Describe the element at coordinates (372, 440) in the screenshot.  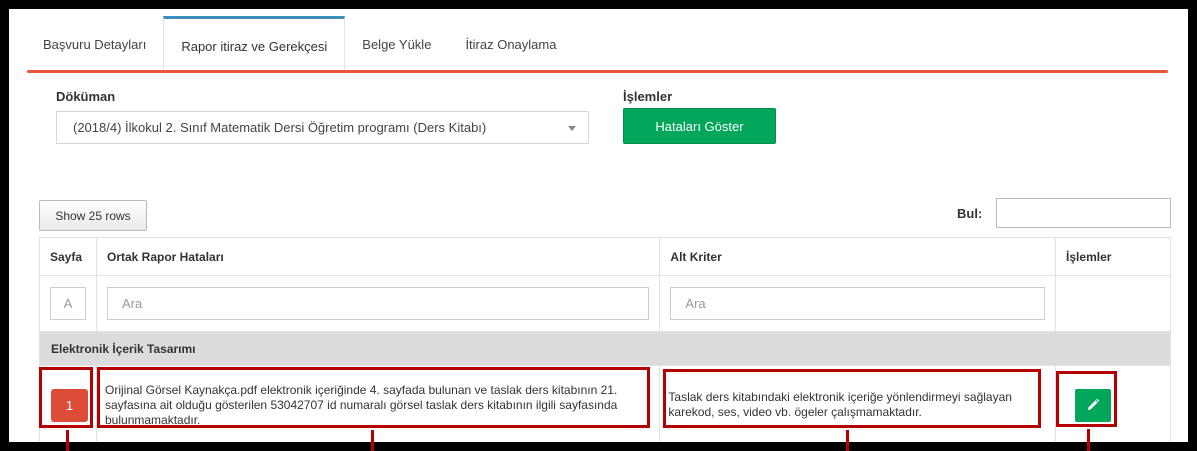
I see `annotation-line-error` at that location.